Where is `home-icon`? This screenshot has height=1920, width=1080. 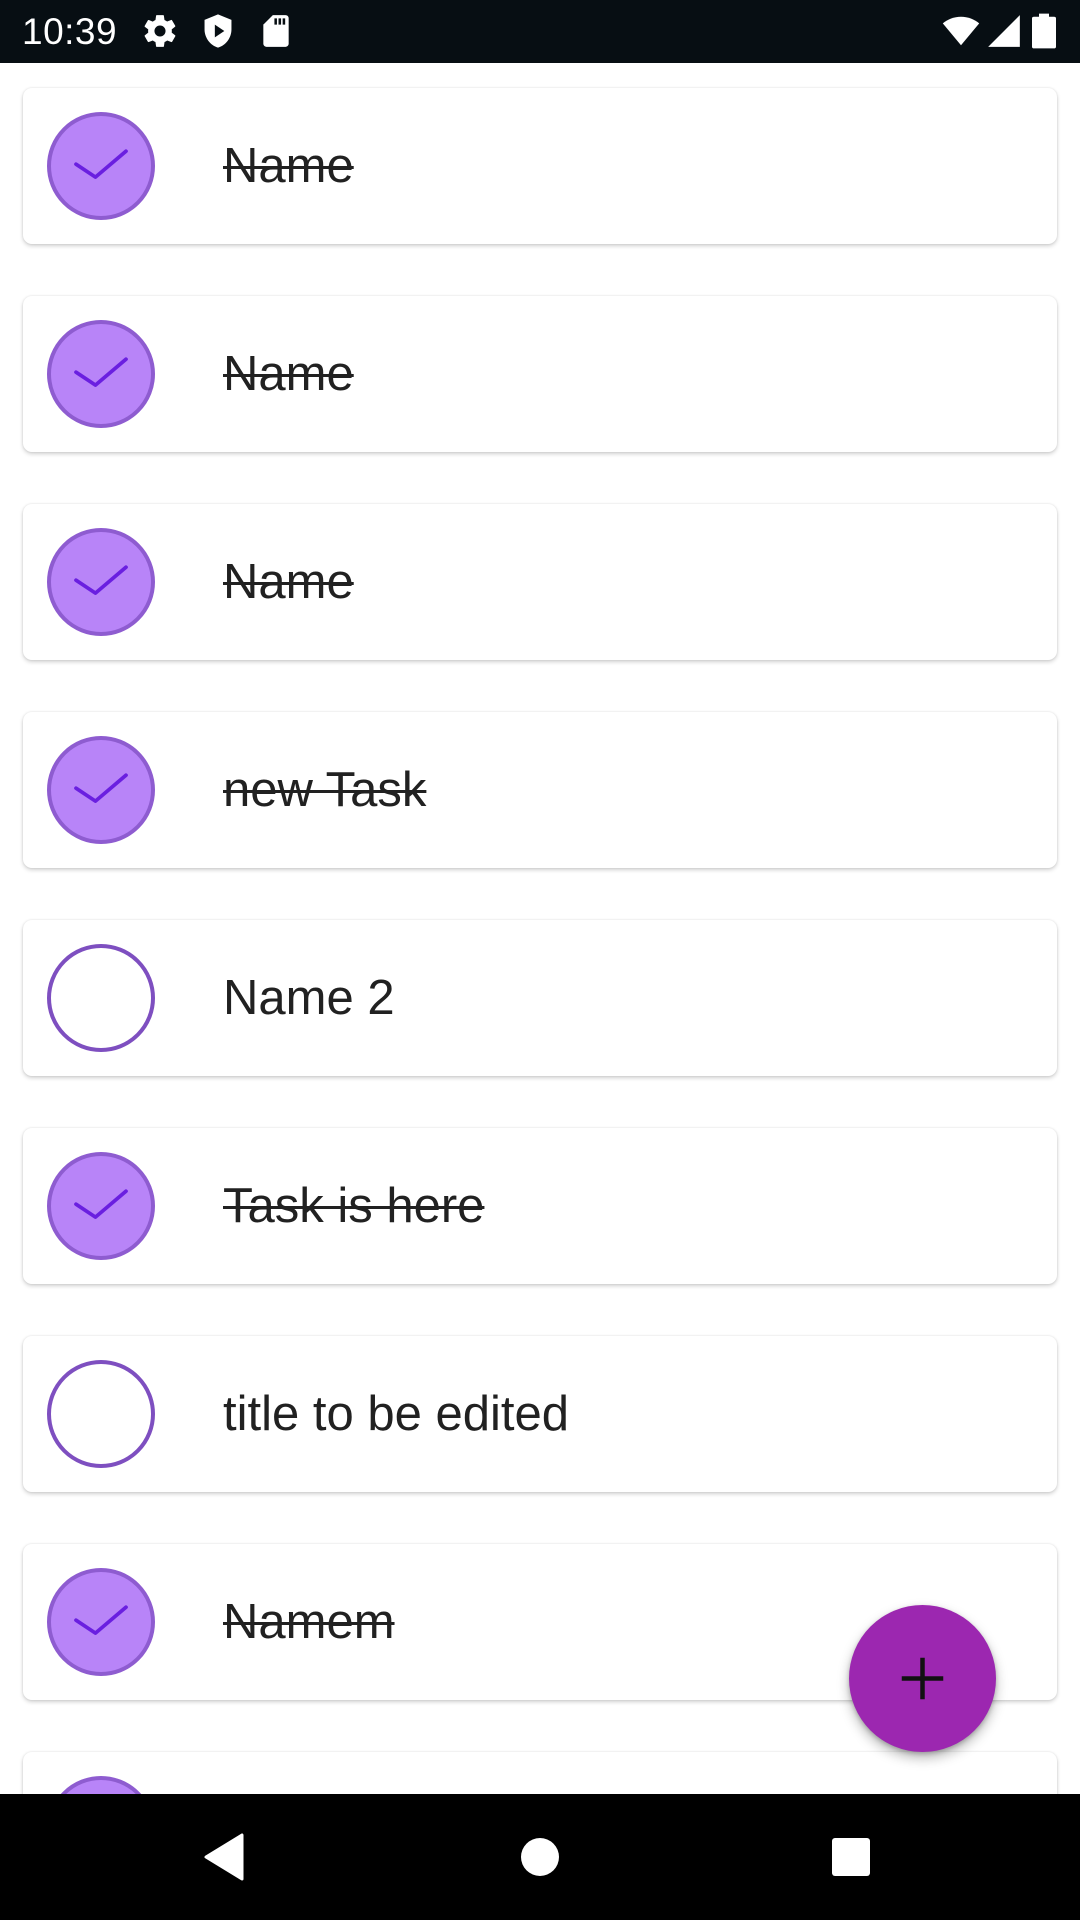 home-icon is located at coordinates (540, 1857).